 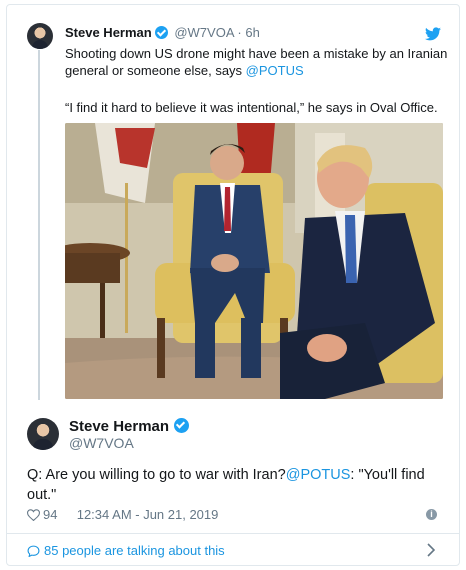 I want to click on tweet-time: 6h, so click(x=252, y=32).